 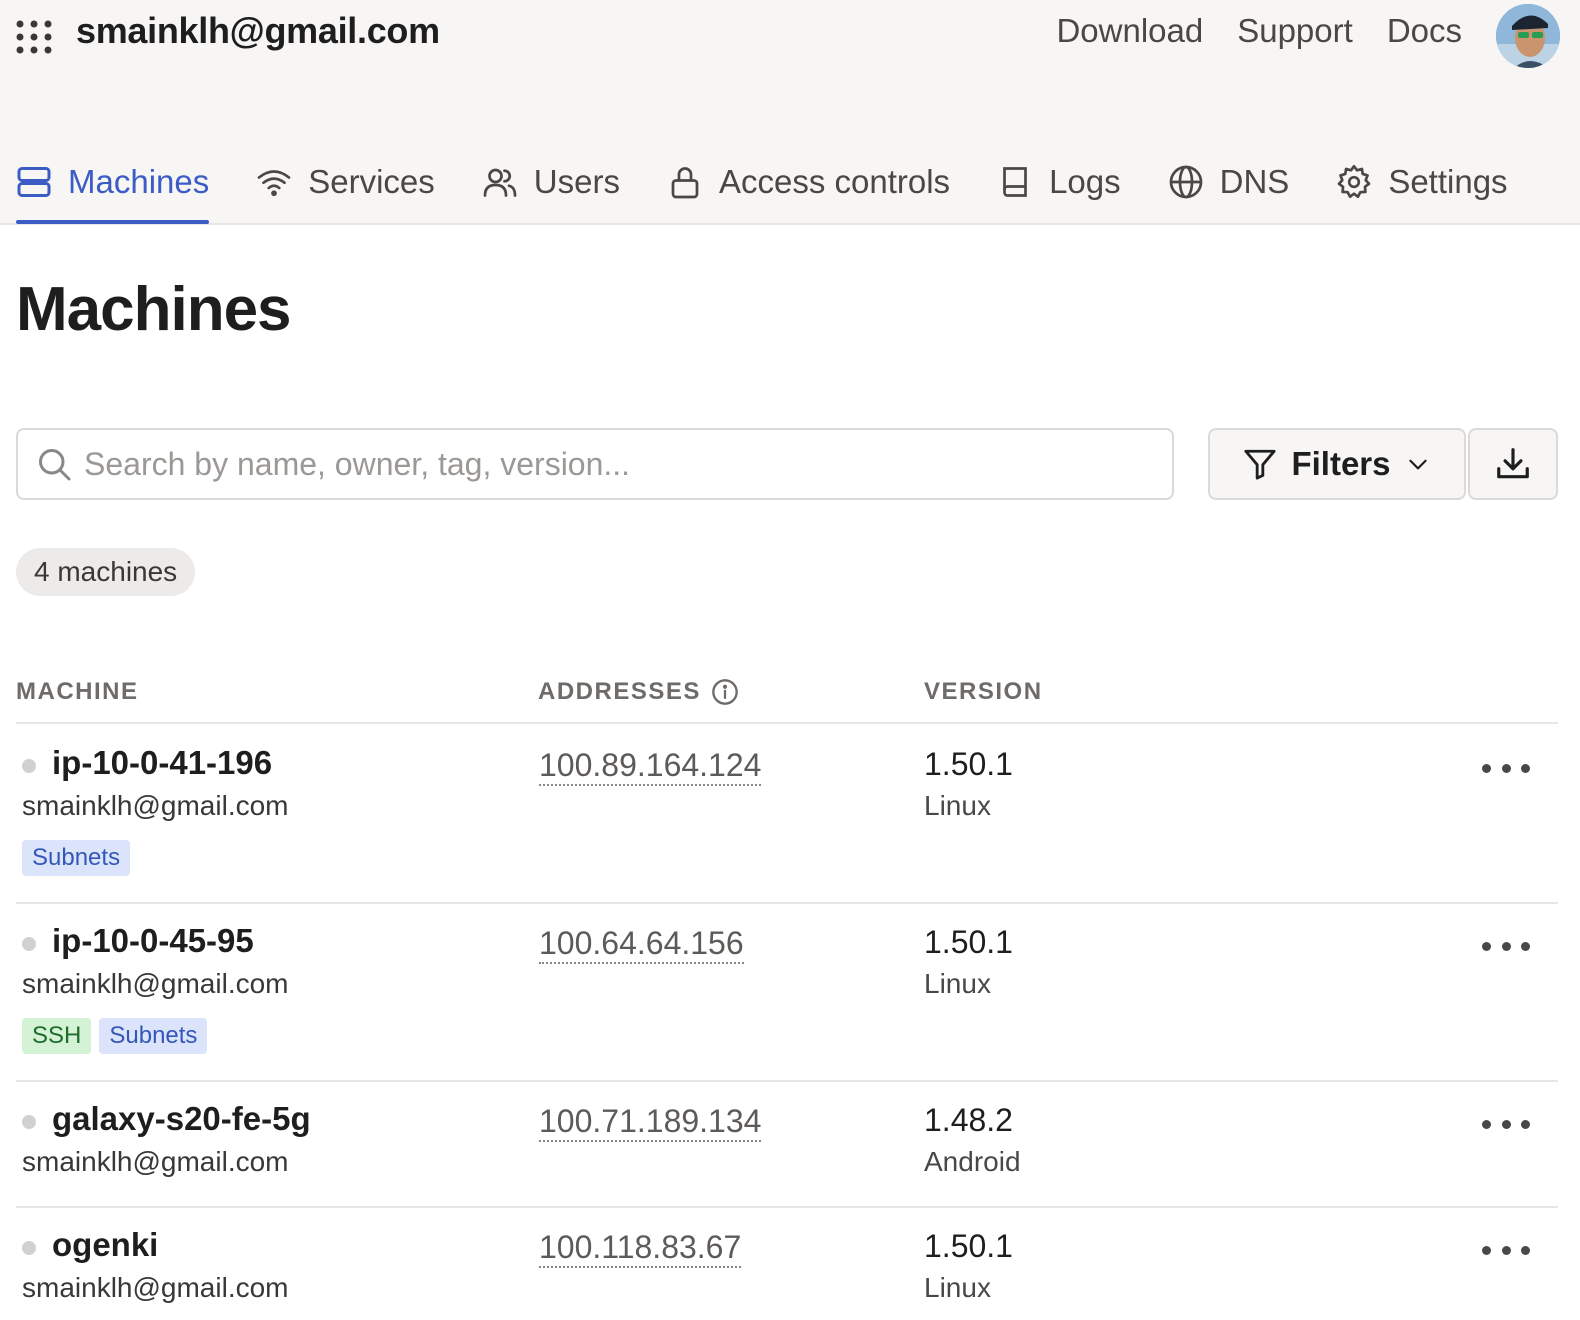 I want to click on machine-count-badge: 4 machines, so click(x=106, y=572).